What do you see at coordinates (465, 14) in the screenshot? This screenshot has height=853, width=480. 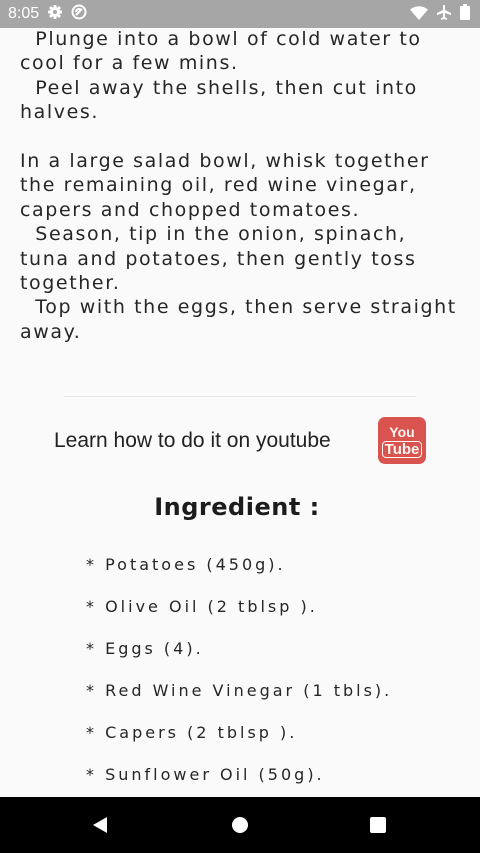 I see `battery-icon` at bounding box center [465, 14].